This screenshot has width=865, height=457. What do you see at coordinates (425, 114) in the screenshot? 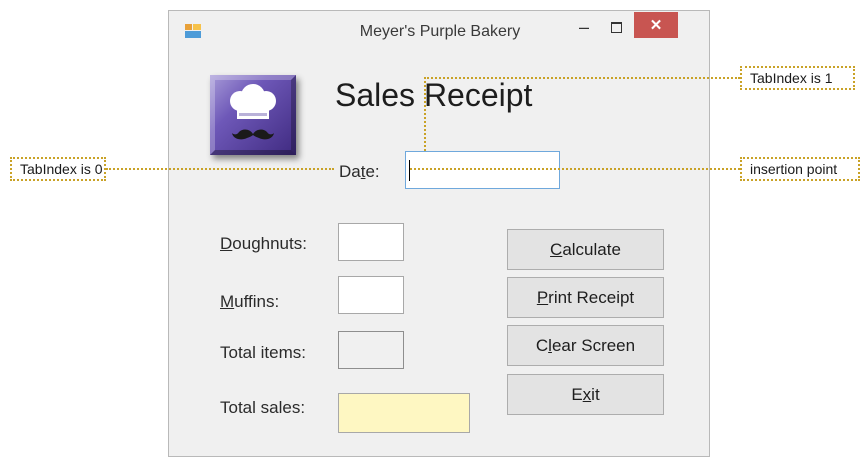
I see `callout-tabindex-1-leader-v` at bounding box center [425, 114].